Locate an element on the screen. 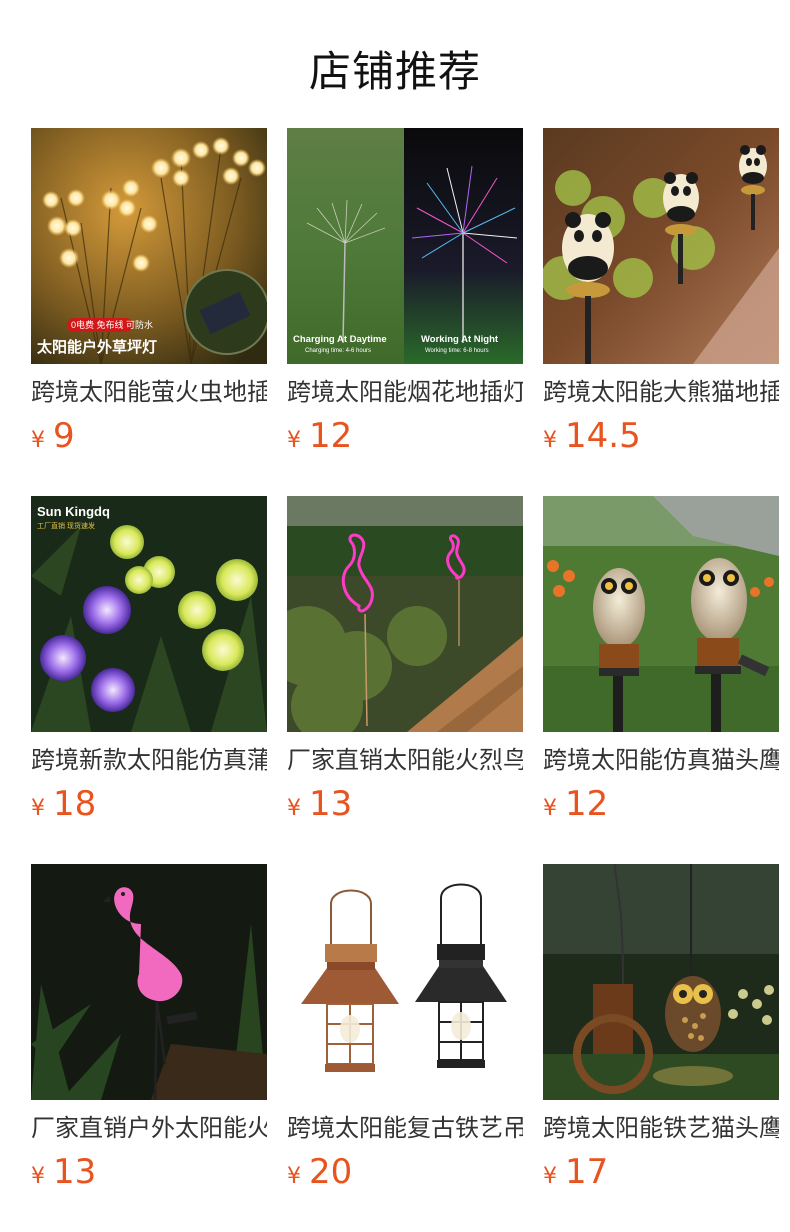  product-card-1: 0电费 免布线 可防水 太阳能户外草坪灯 跨境太阳能萤火虫地插灯 ¥9 is located at coordinates (149, 293).